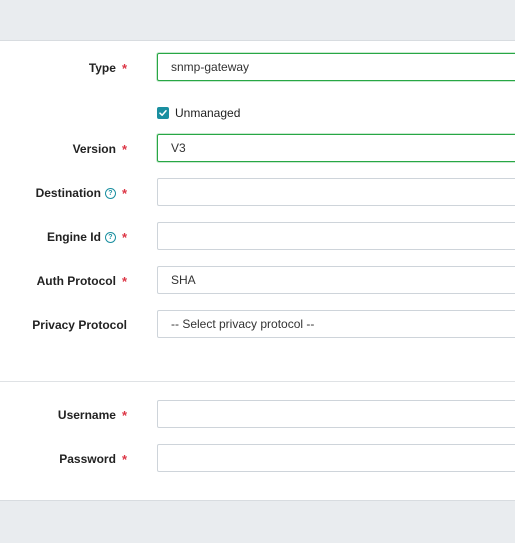 The height and width of the screenshot is (543, 515). What do you see at coordinates (86, 415) in the screenshot?
I see `username-label: Username` at bounding box center [86, 415].